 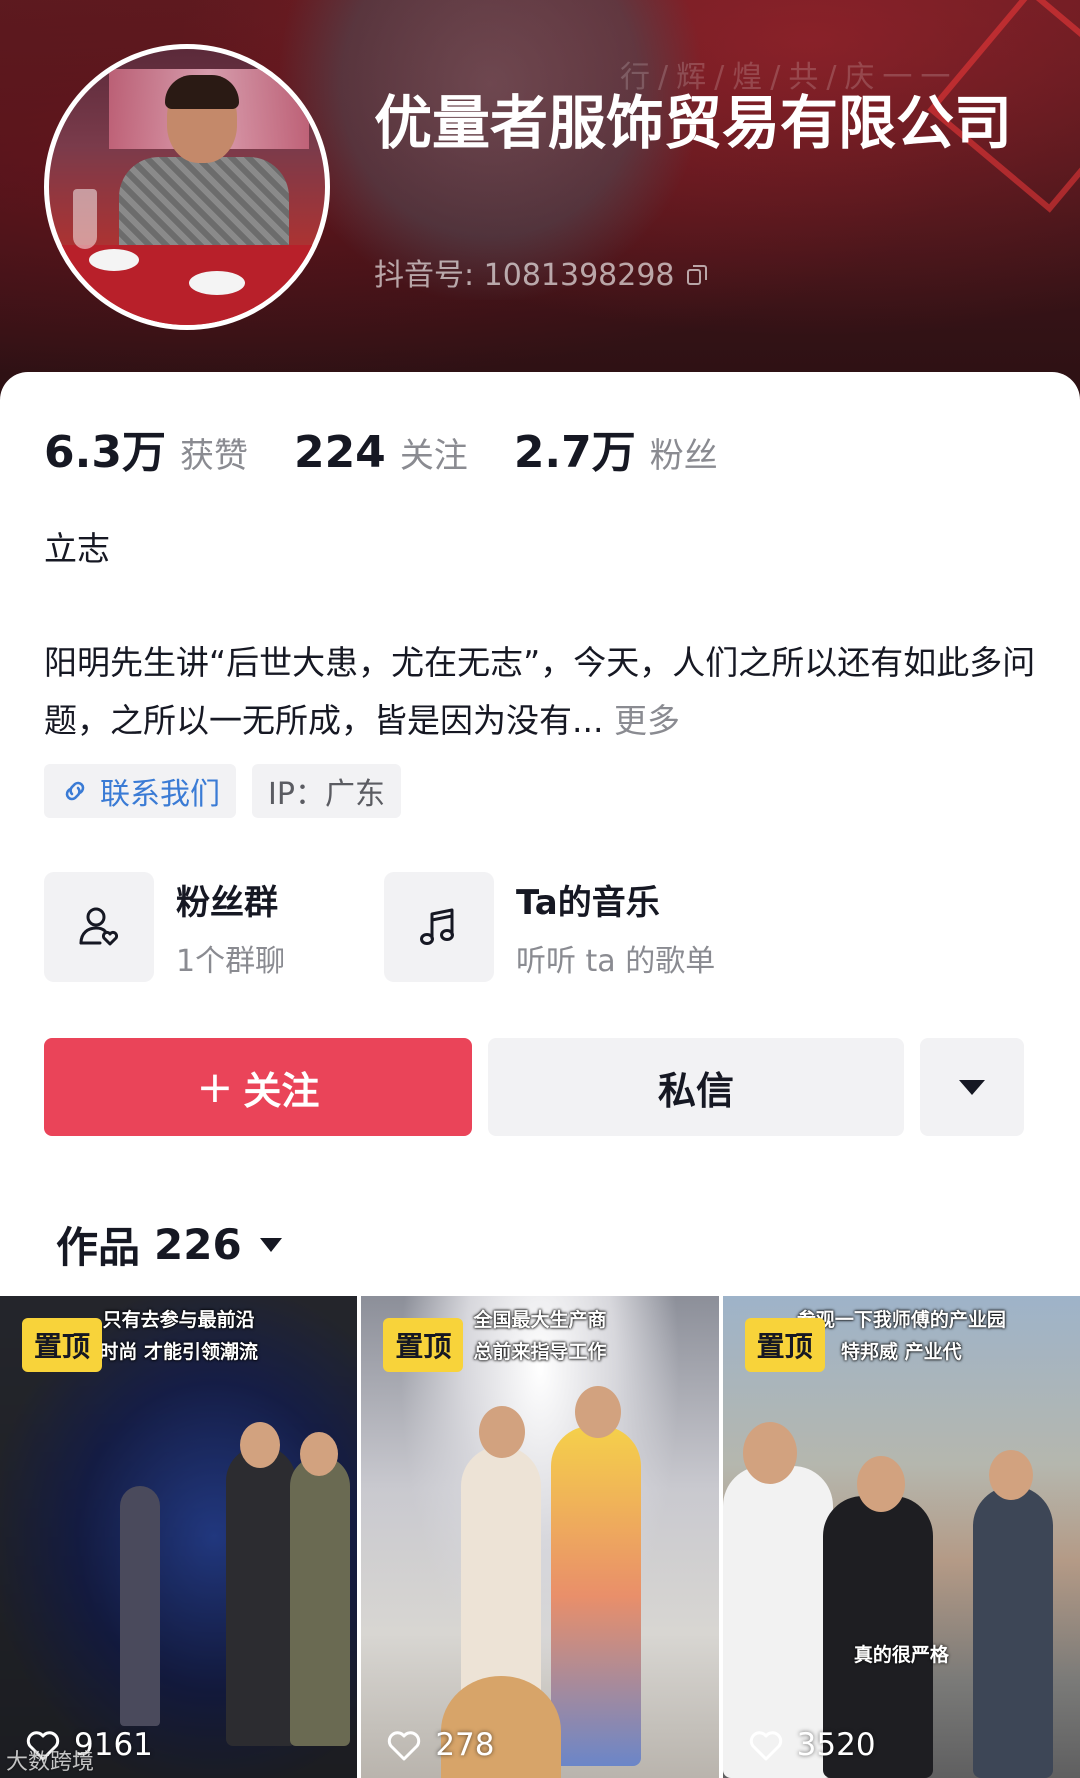 I want to click on feature-entries: 粉丝群 1个群聊 Ta的音乐 听听 ta 的歌单, so click(x=384, y=927).